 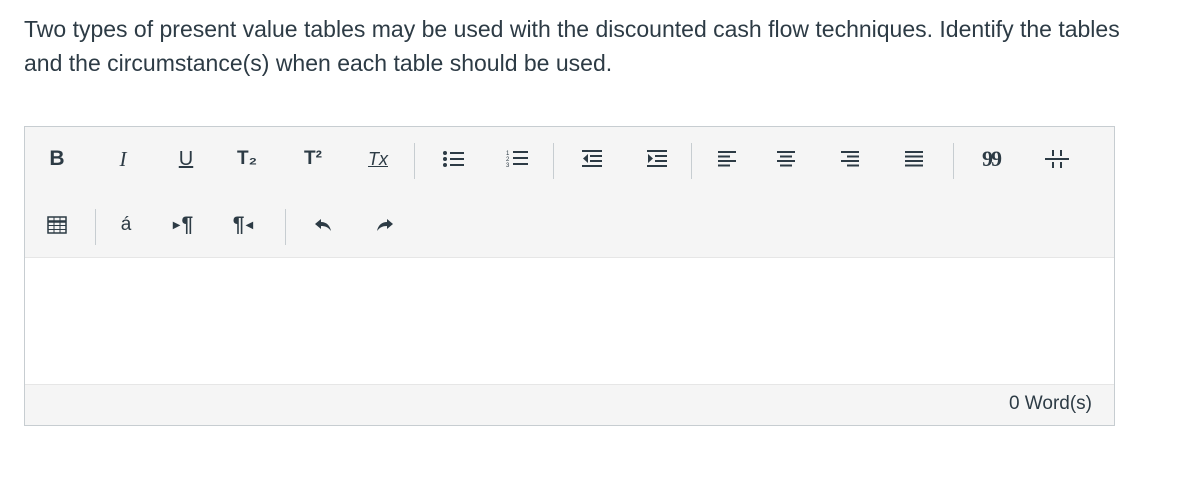 I want to click on align-left-button, so click(x=727, y=159).